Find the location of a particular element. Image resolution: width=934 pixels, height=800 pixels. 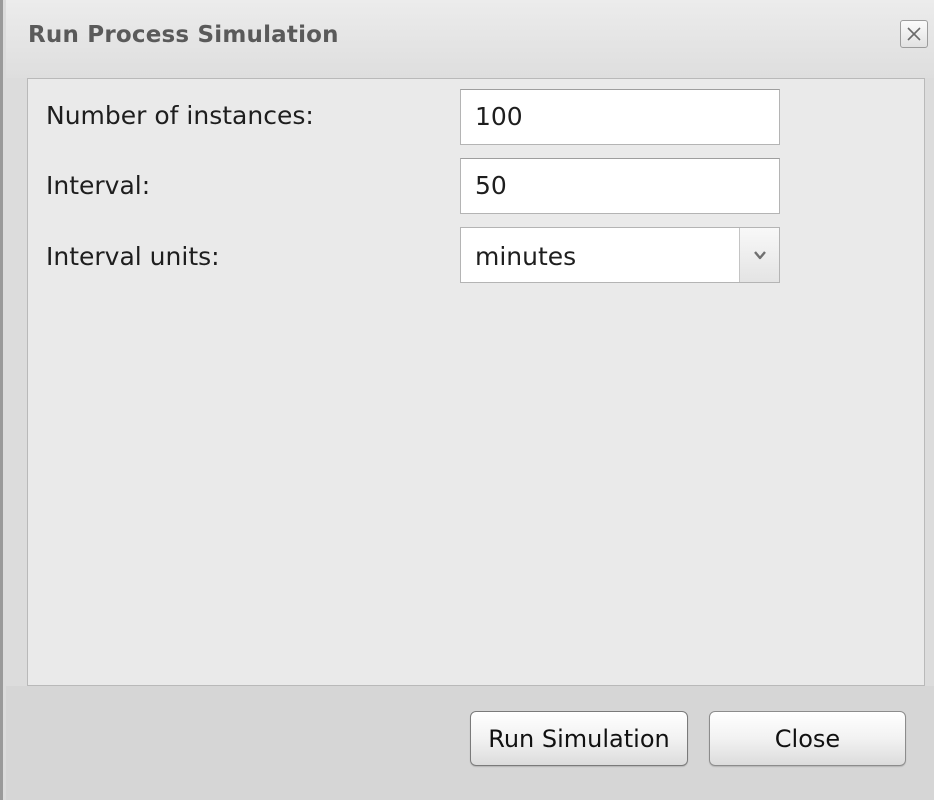

interval-units-select: minutes is located at coordinates (620, 255).